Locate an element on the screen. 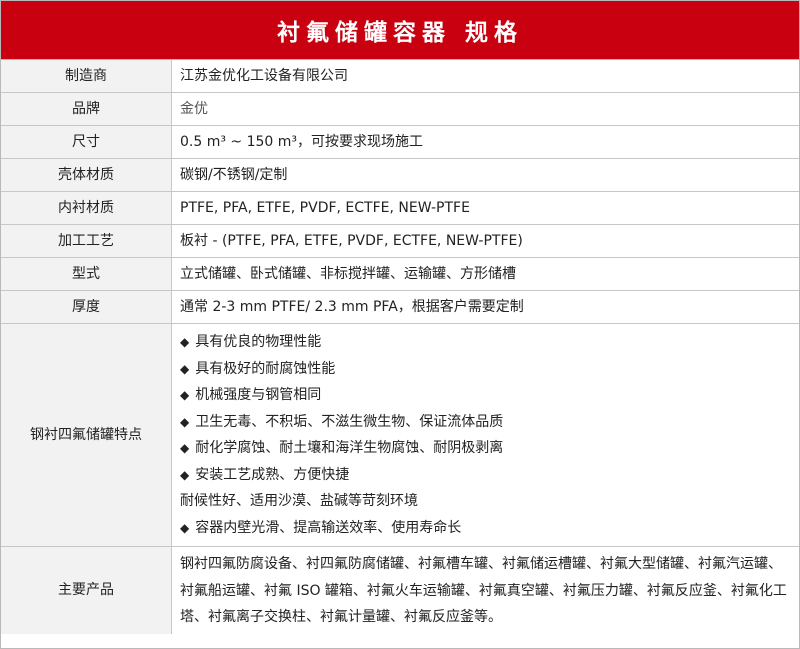 The height and width of the screenshot is (649, 800). title-bar: 衬氟储罐容器 规格 is located at coordinates (400, 30).